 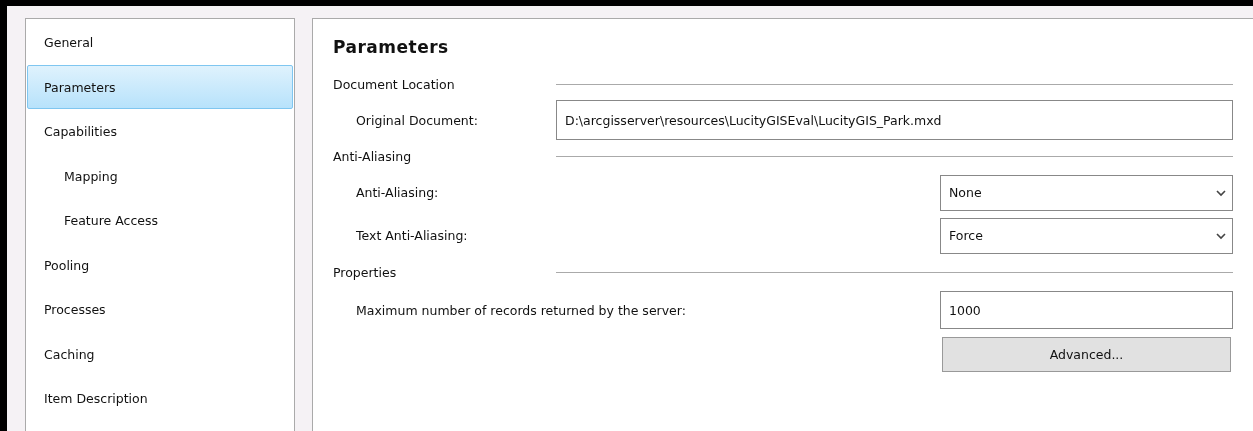 I want to click on dropdown: Force, so click(x=1086, y=235).